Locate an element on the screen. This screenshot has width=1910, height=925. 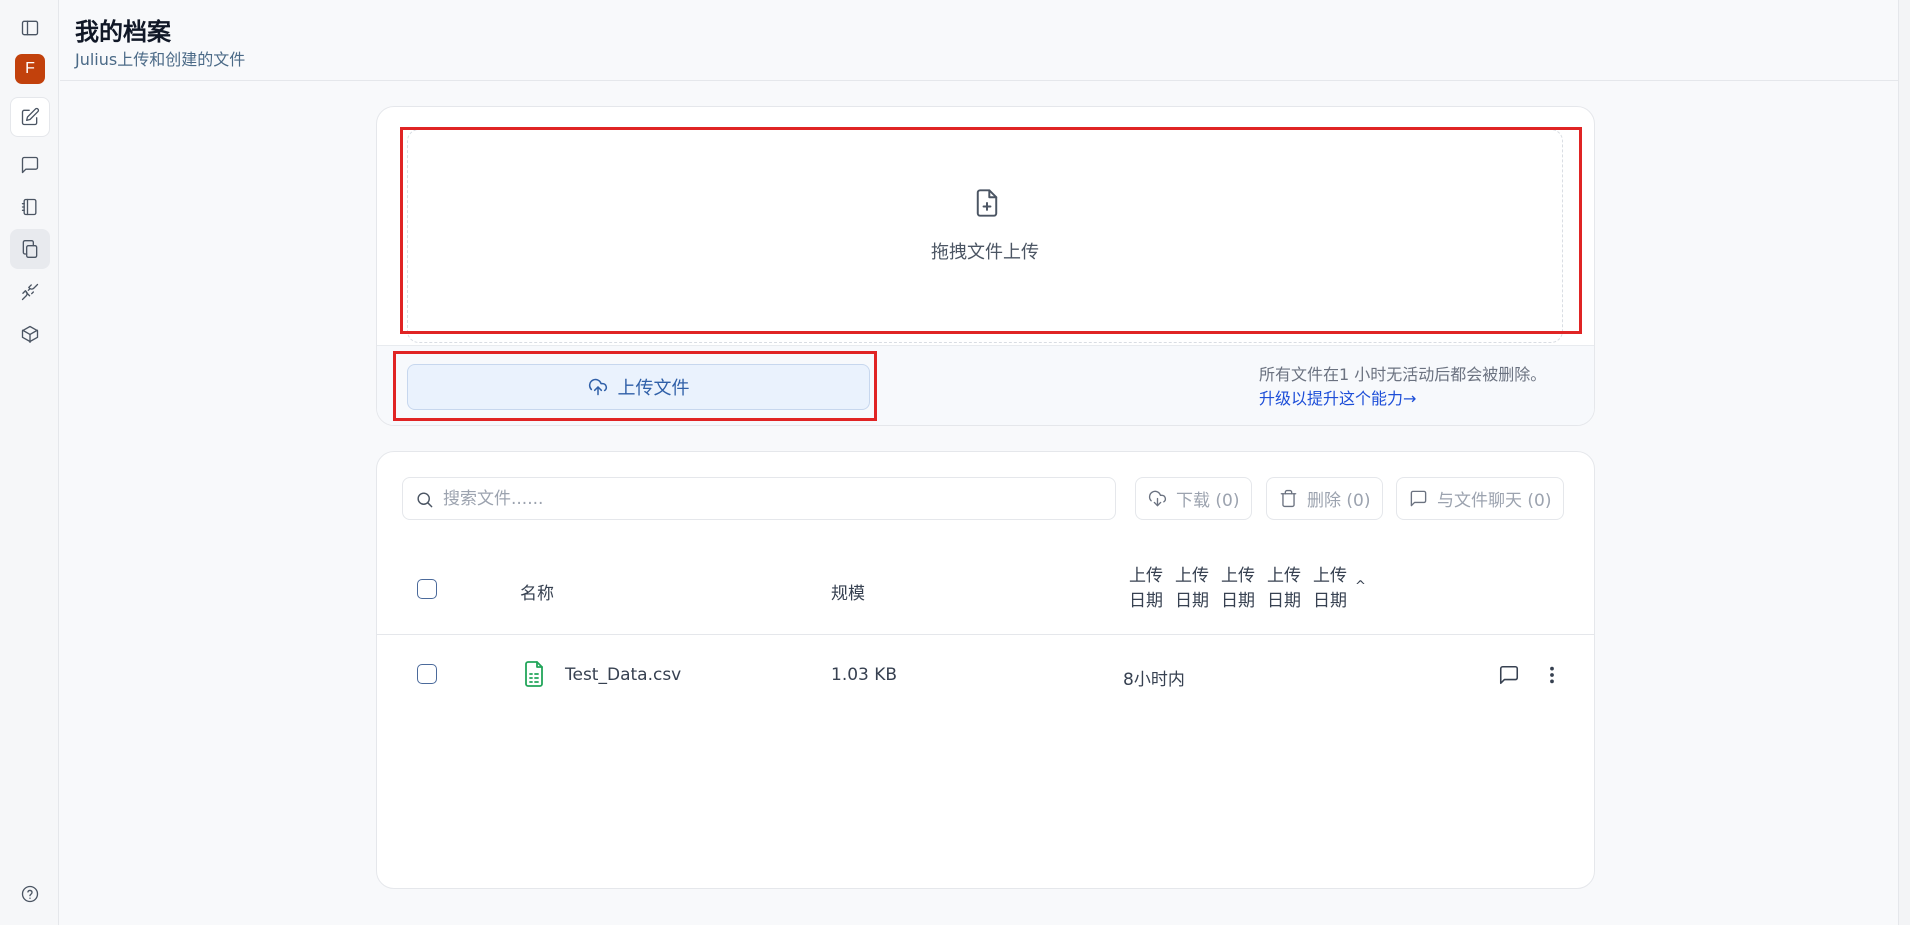
delete-button: 删除 (0) is located at coordinates (1325, 498).